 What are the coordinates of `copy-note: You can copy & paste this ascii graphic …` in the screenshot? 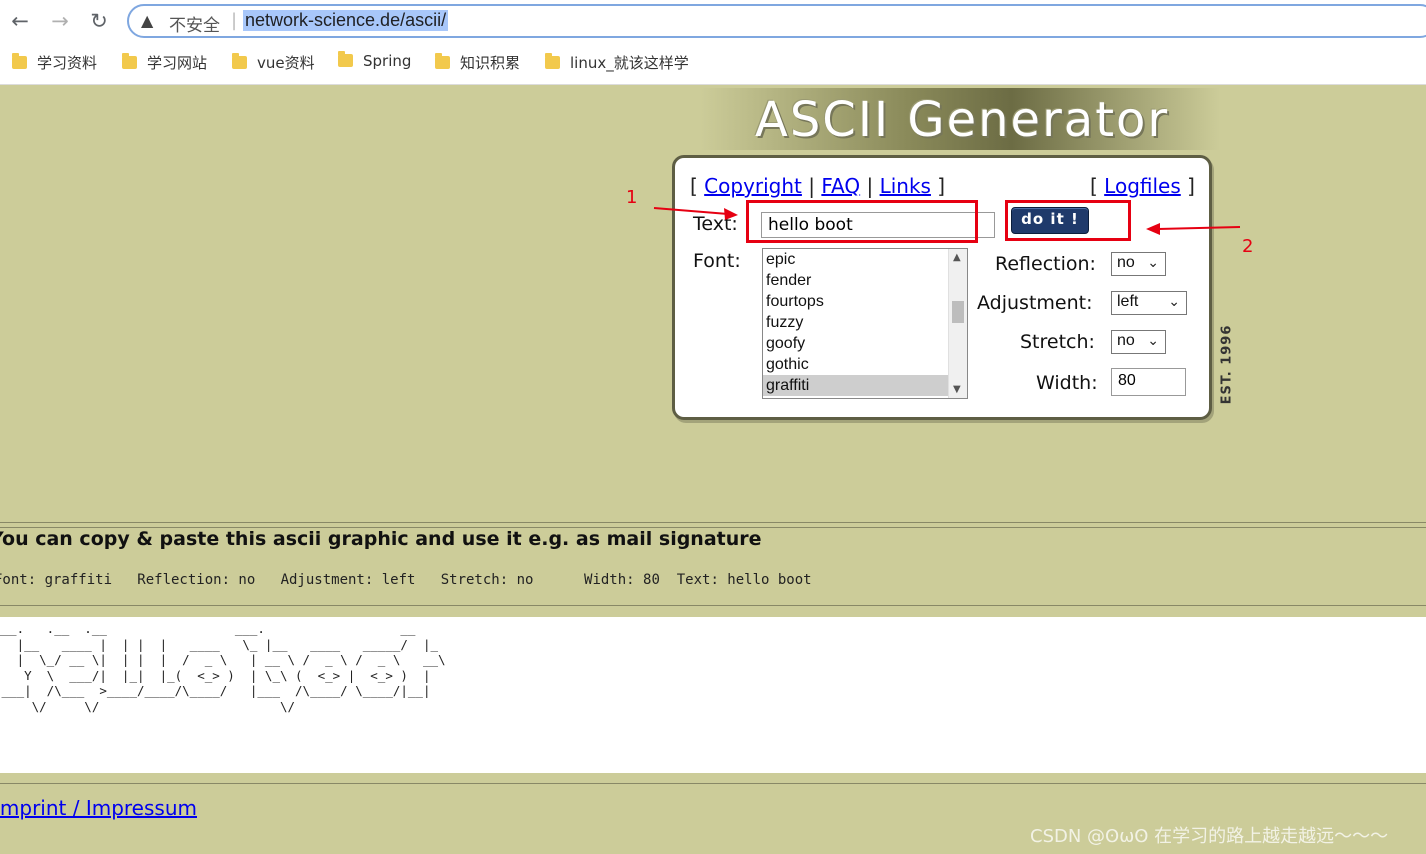 It's located at (381, 539).